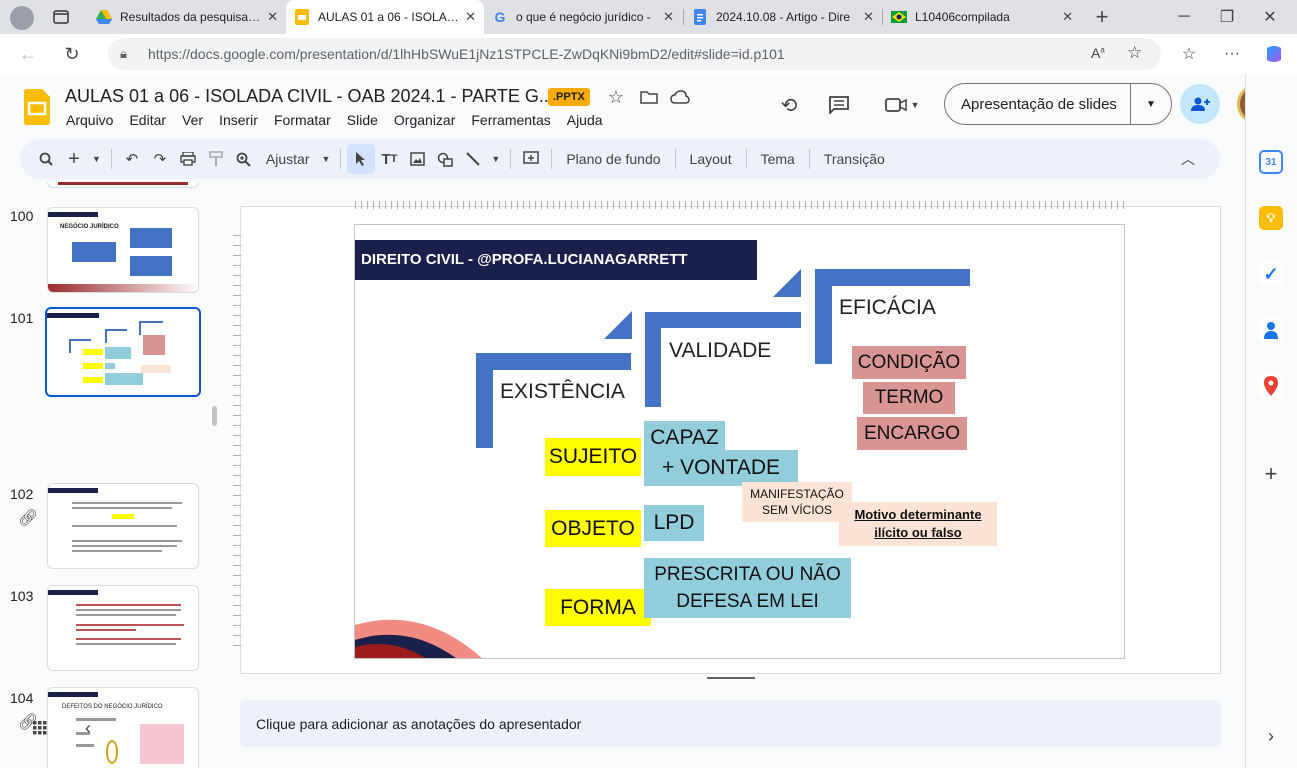 Image resolution: width=1297 pixels, height=768 pixels. I want to click on shape-icon, so click(445, 159).